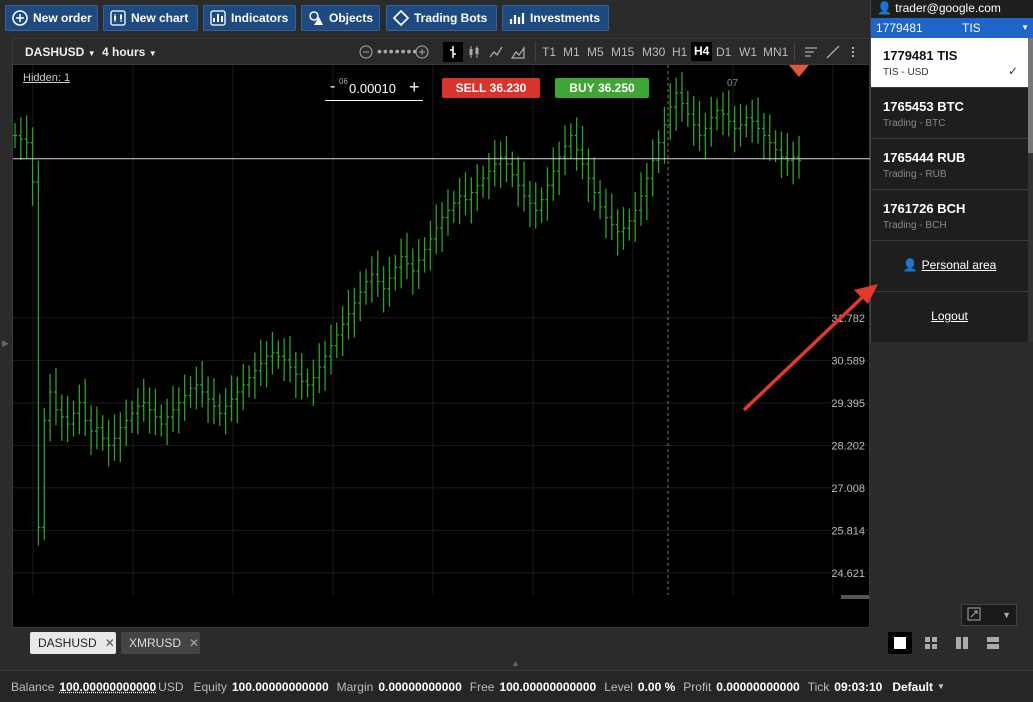 This screenshot has height=702, width=1033. What do you see at coordinates (794, 52) in the screenshot?
I see `toolbar-divider` at bounding box center [794, 52].